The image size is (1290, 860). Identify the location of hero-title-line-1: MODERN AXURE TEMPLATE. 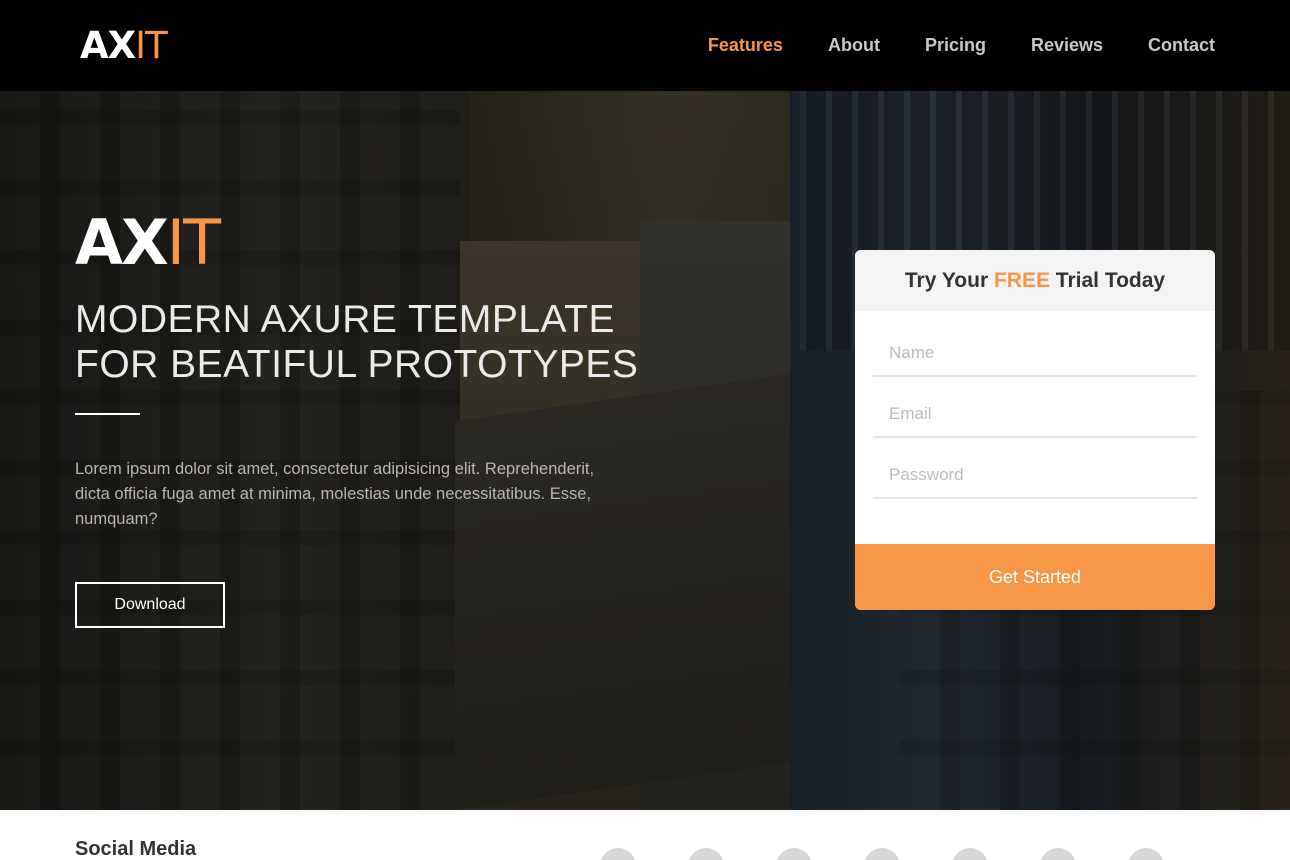
(345, 319).